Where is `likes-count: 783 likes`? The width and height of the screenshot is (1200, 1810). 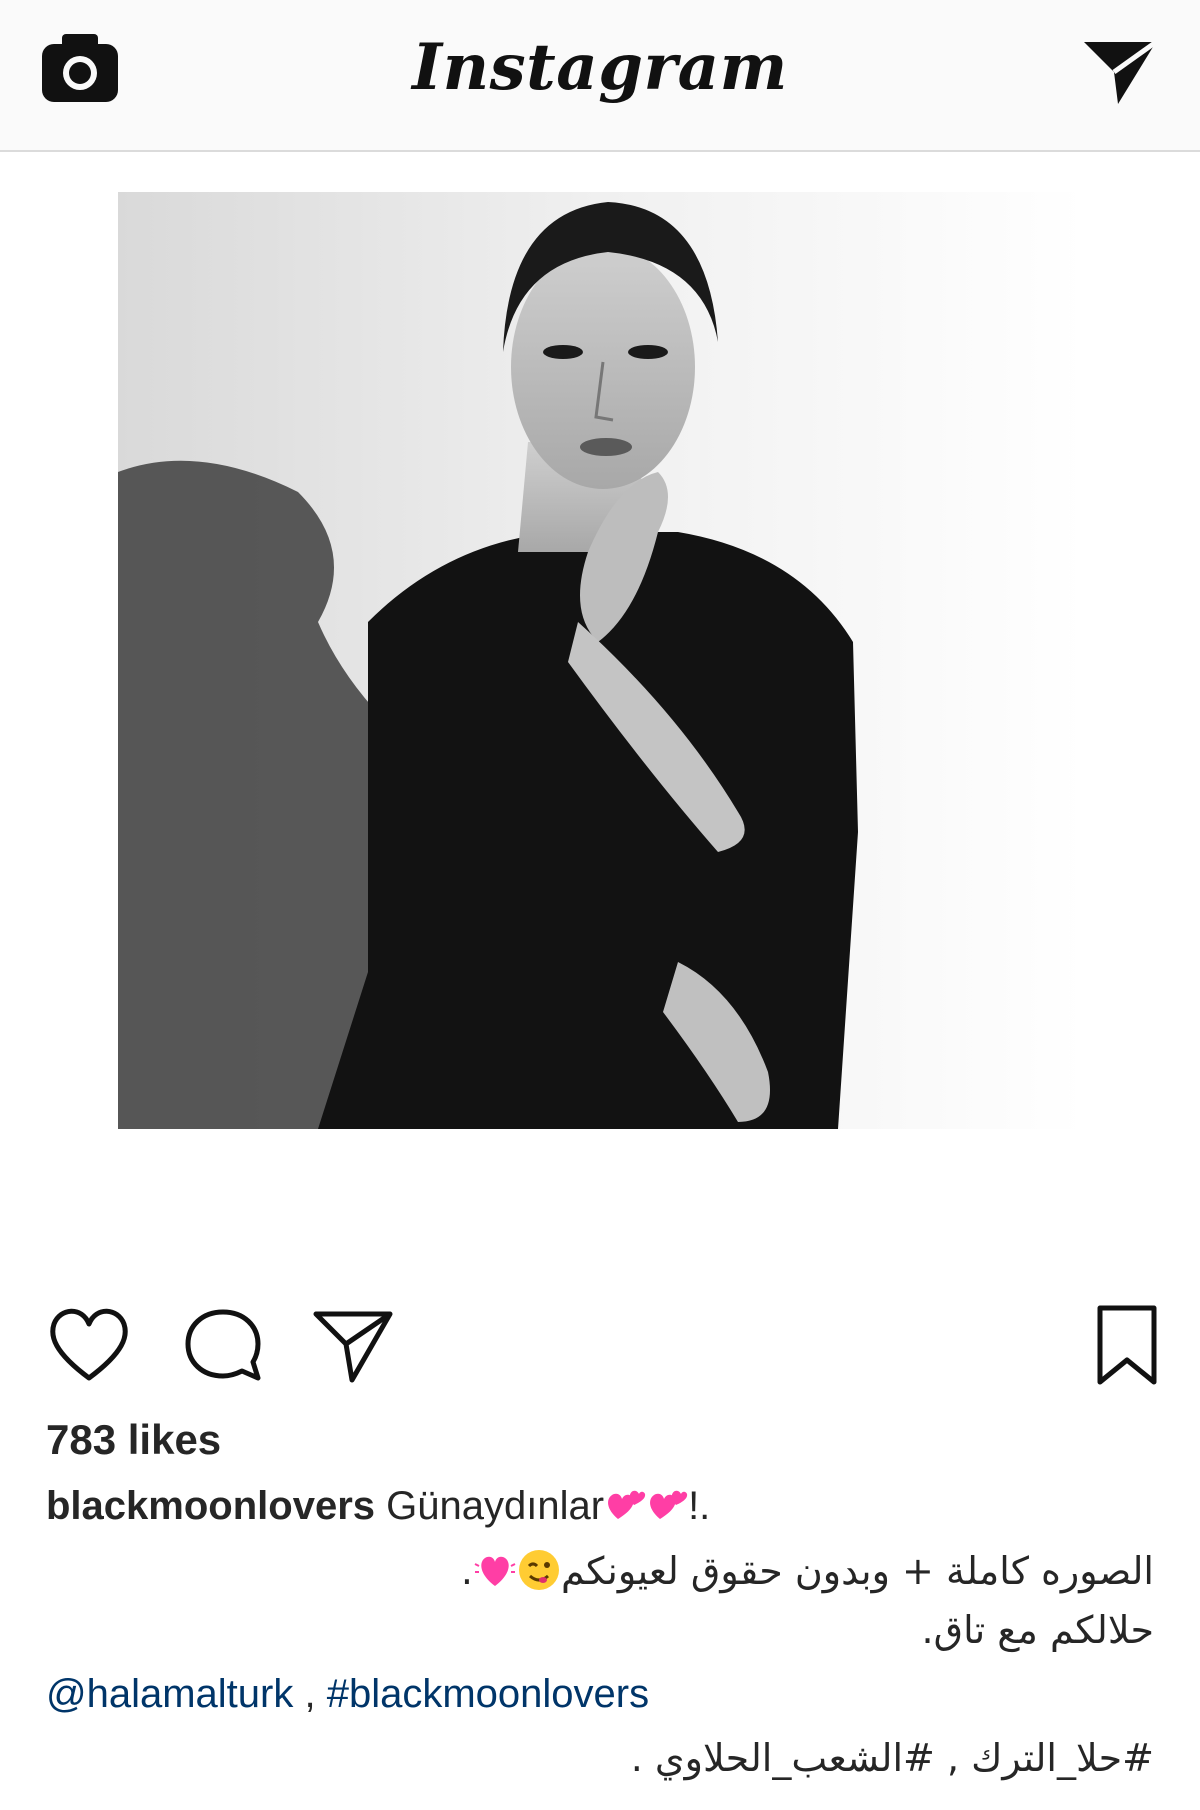
likes-count: 783 likes is located at coordinates (133, 1440).